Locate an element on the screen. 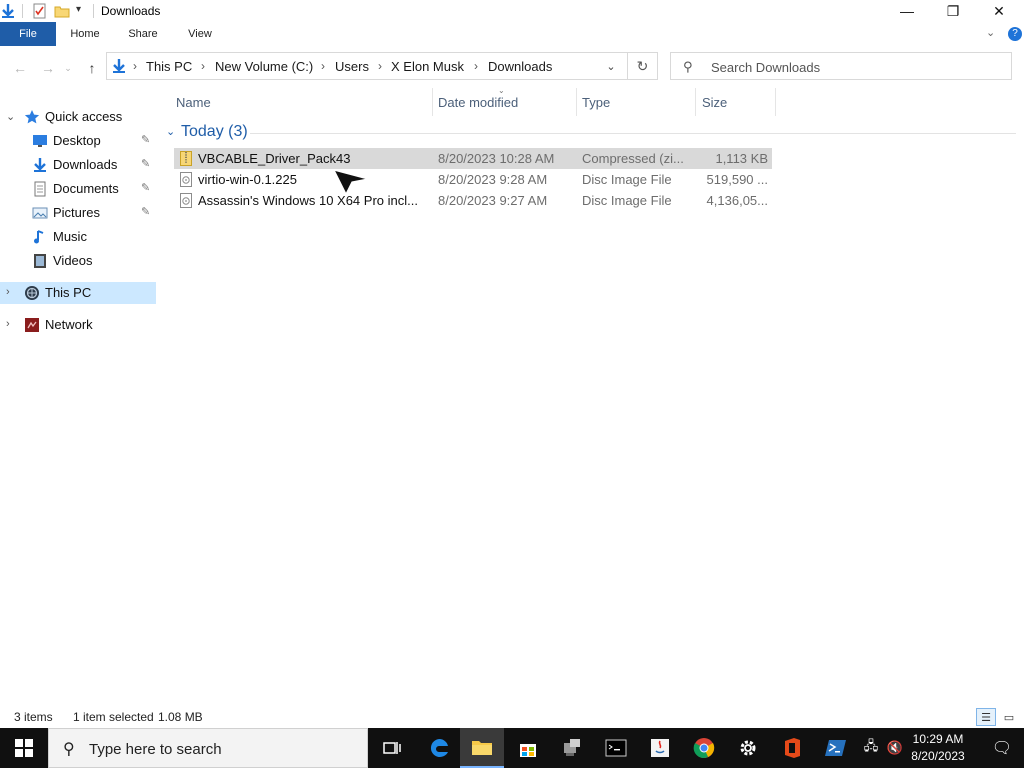 The image size is (1024, 768). nav-documents: Documents ✎ is located at coordinates (78, 189).